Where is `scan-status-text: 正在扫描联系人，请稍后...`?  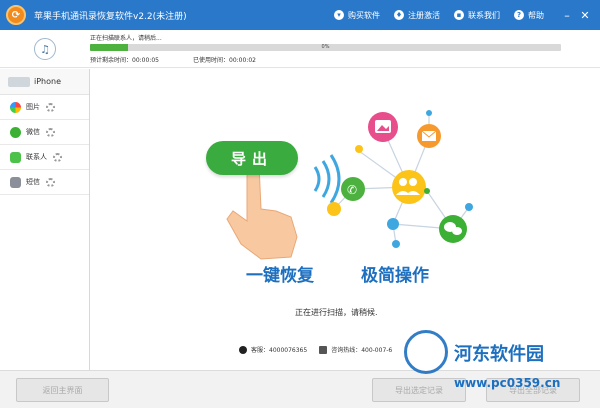 scan-status-text: 正在扫描联系人，请稍后... is located at coordinates (126, 38).